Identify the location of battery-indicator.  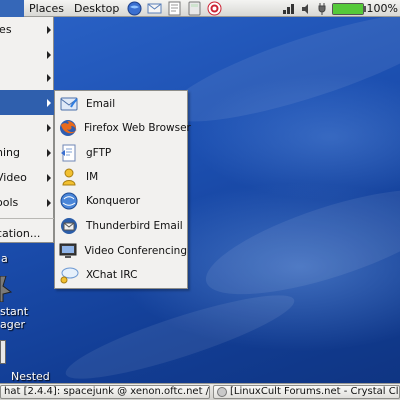
(348, 8).